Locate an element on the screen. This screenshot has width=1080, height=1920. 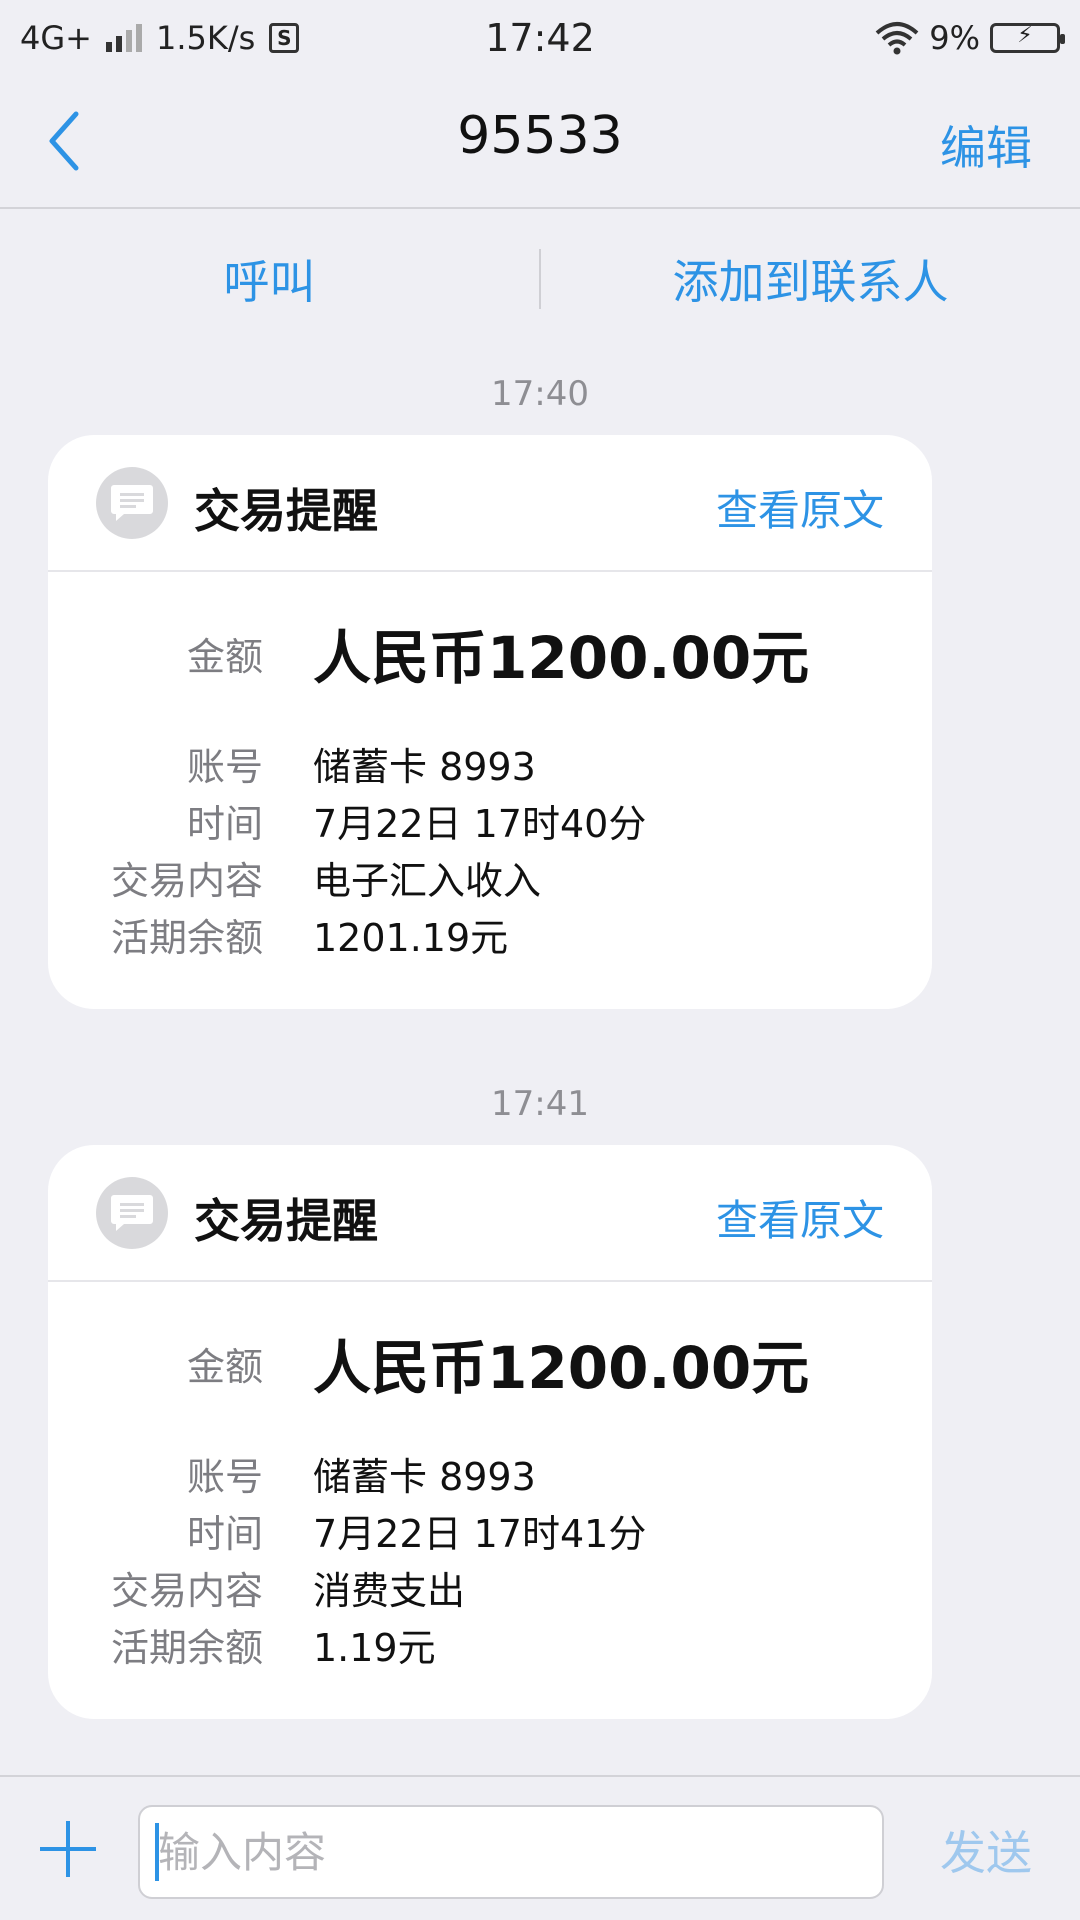
status-right: 9% ⚡ is located at coordinates (970, 38).